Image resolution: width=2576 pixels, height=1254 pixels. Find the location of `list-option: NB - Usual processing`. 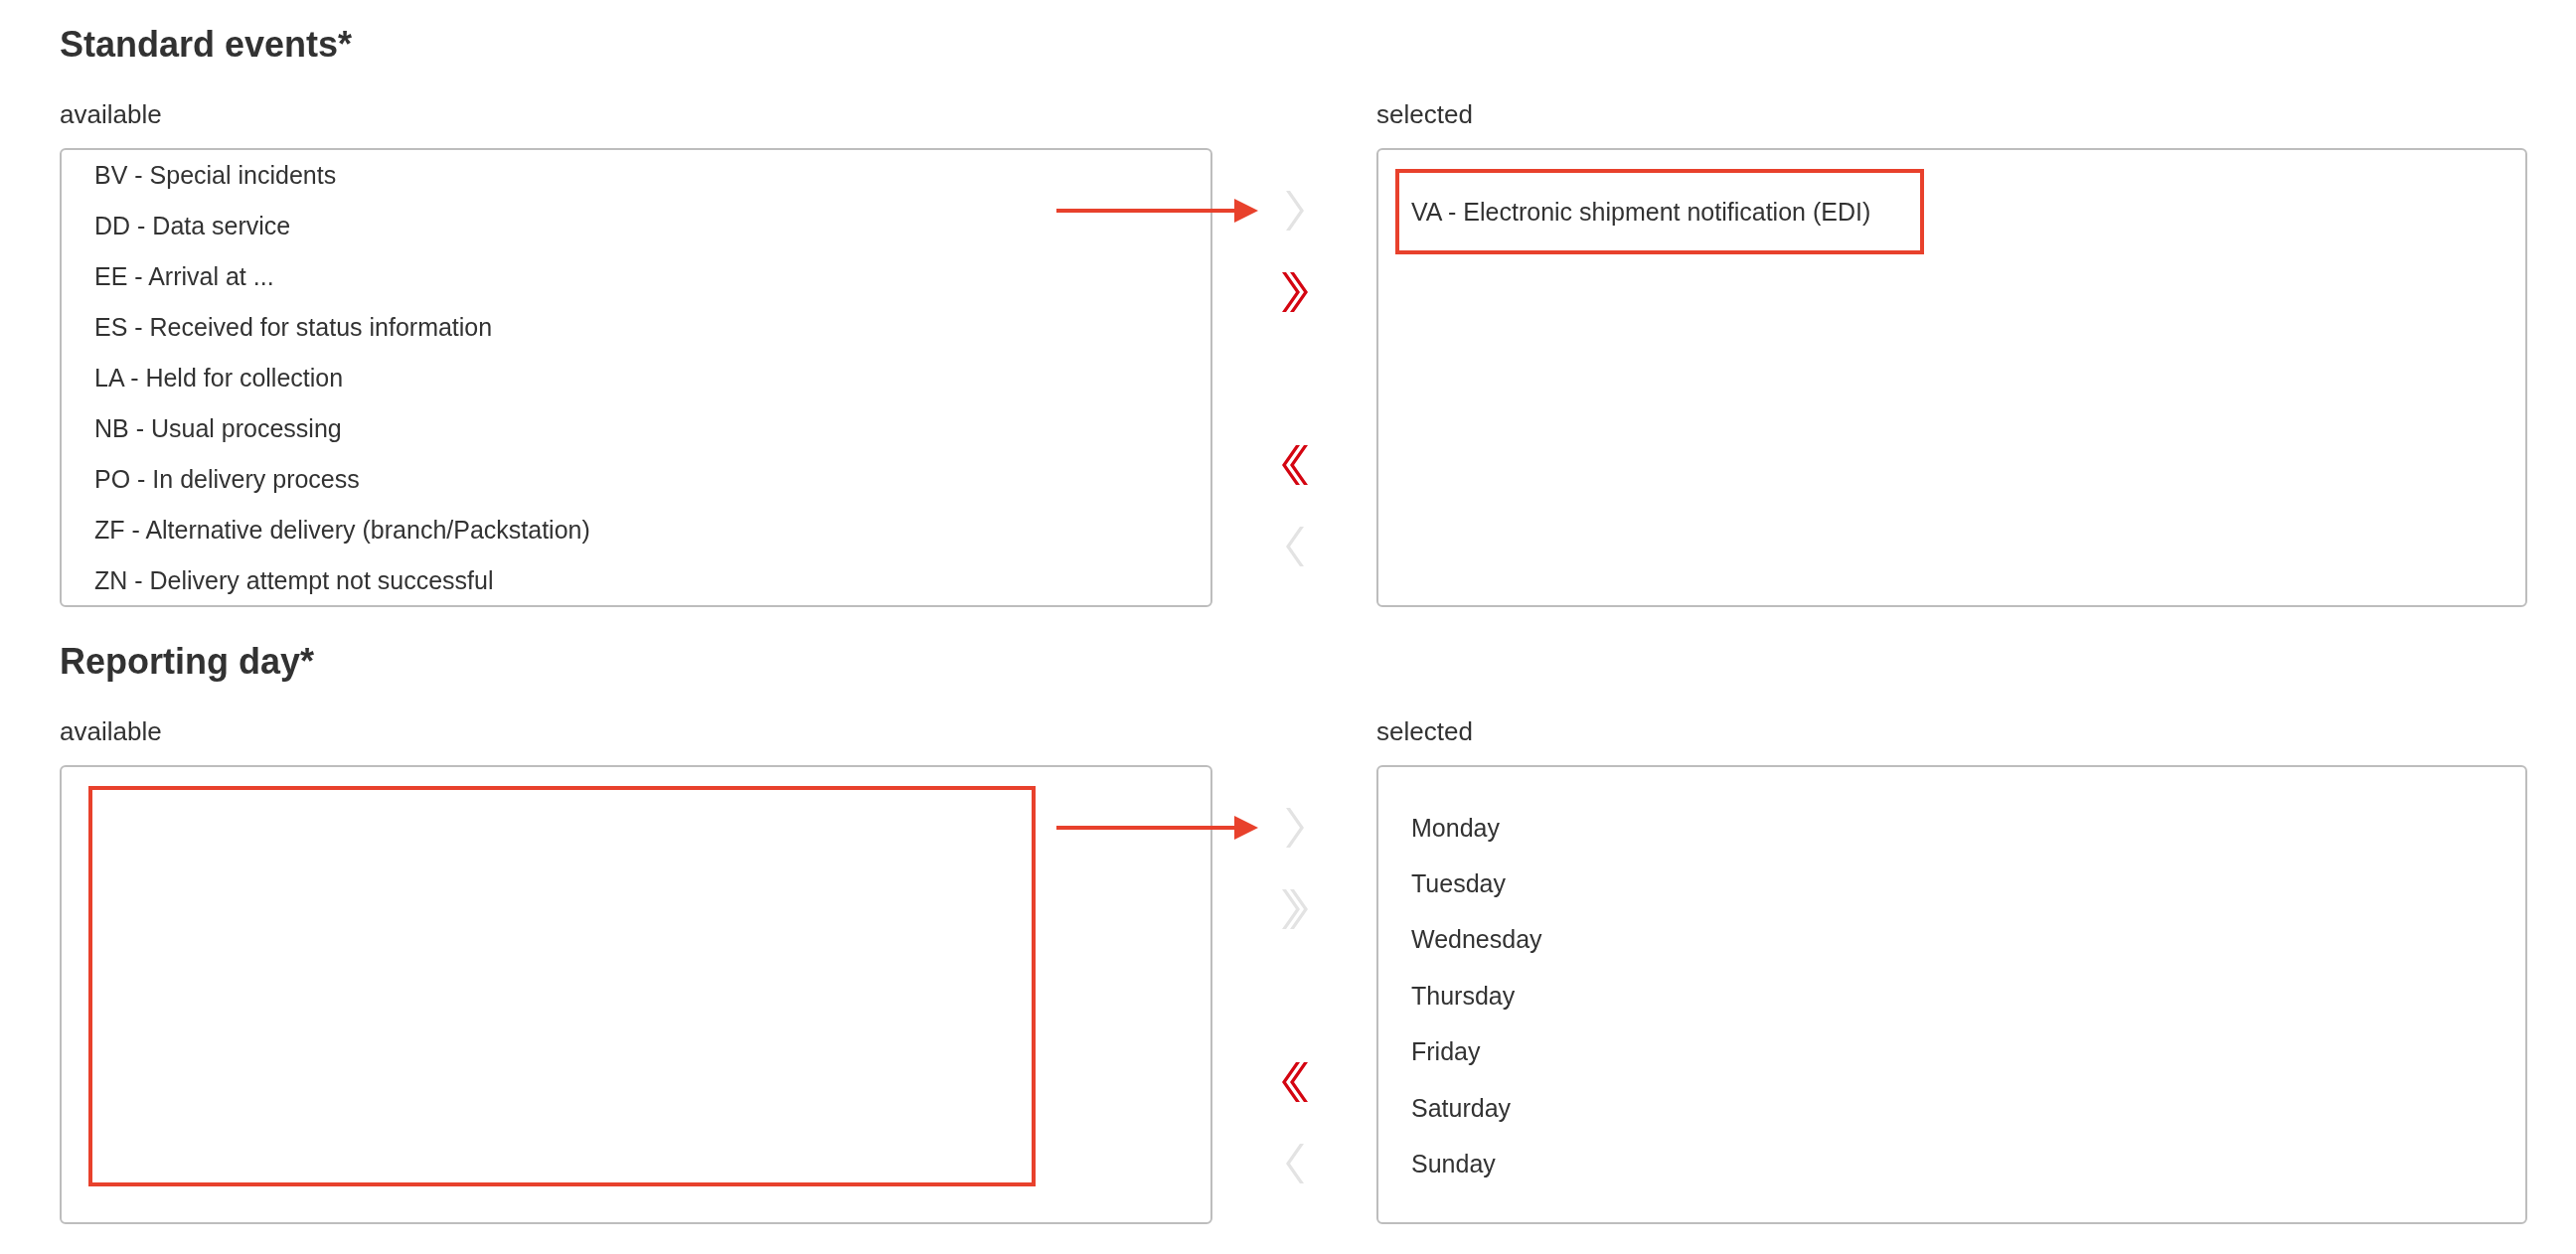

list-option: NB - Usual processing is located at coordinates (218, 428).